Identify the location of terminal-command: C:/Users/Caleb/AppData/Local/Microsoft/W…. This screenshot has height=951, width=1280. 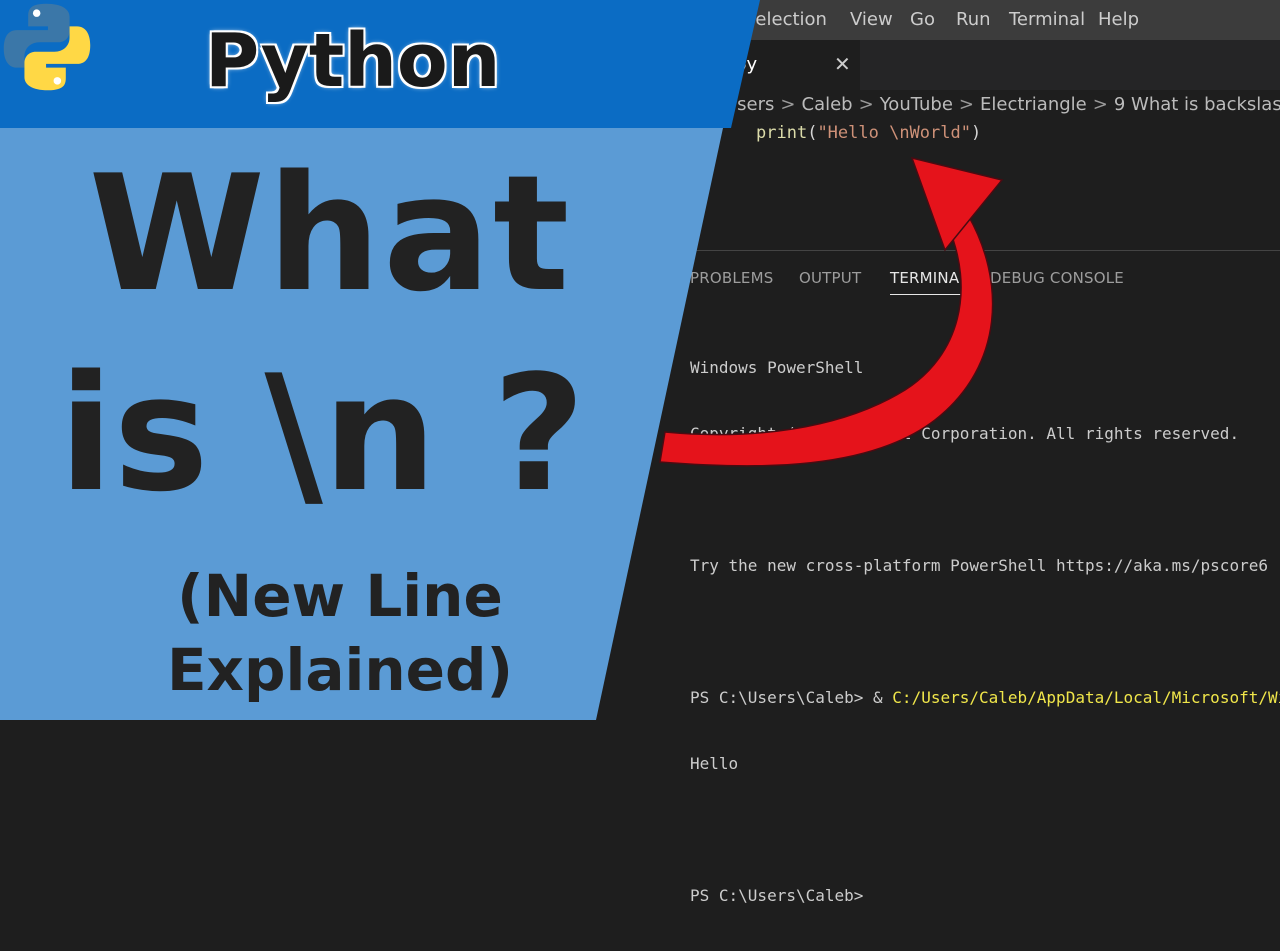
(1086, 697).